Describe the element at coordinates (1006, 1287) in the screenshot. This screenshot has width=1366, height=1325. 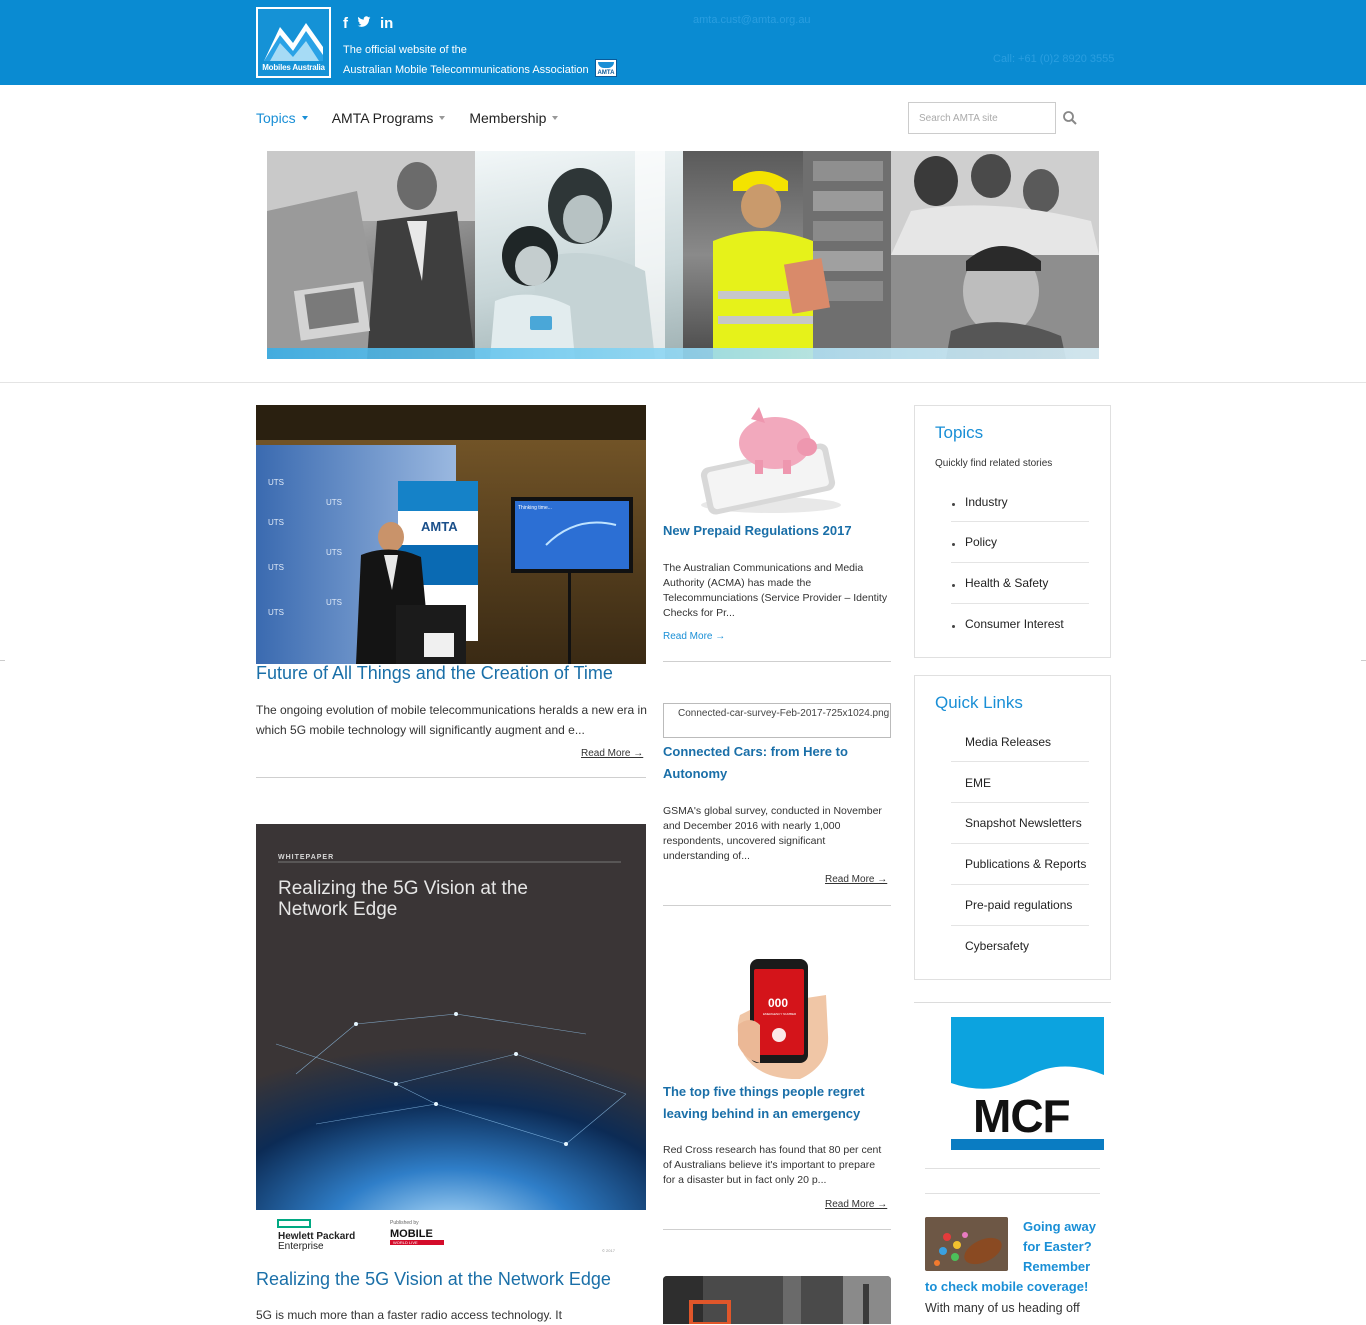
I see `easter-title-line-4: to check mobile coverage!` at that location.